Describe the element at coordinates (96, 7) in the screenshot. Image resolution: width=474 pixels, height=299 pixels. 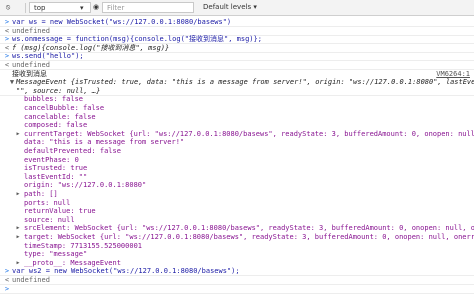
I see `eye-icon: ◉` at that location.